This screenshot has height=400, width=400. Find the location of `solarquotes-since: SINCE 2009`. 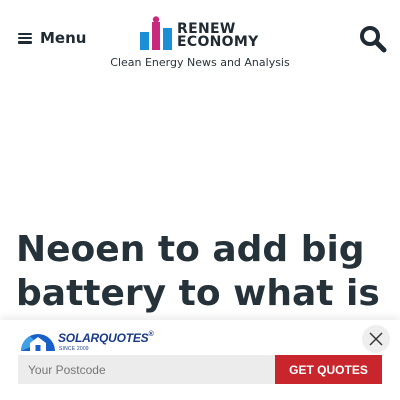

solarquotes-since: SINCE 2009 is located at coordinates (74, 349).